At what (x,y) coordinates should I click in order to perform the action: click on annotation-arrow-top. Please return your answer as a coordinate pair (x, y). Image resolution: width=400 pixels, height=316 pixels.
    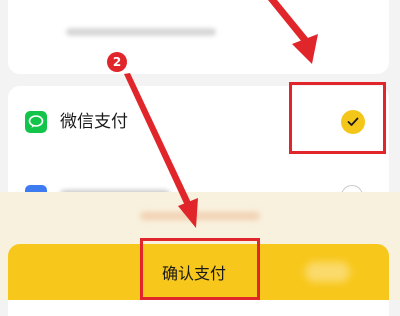
    Looking at the image, I should click on (293, 32).